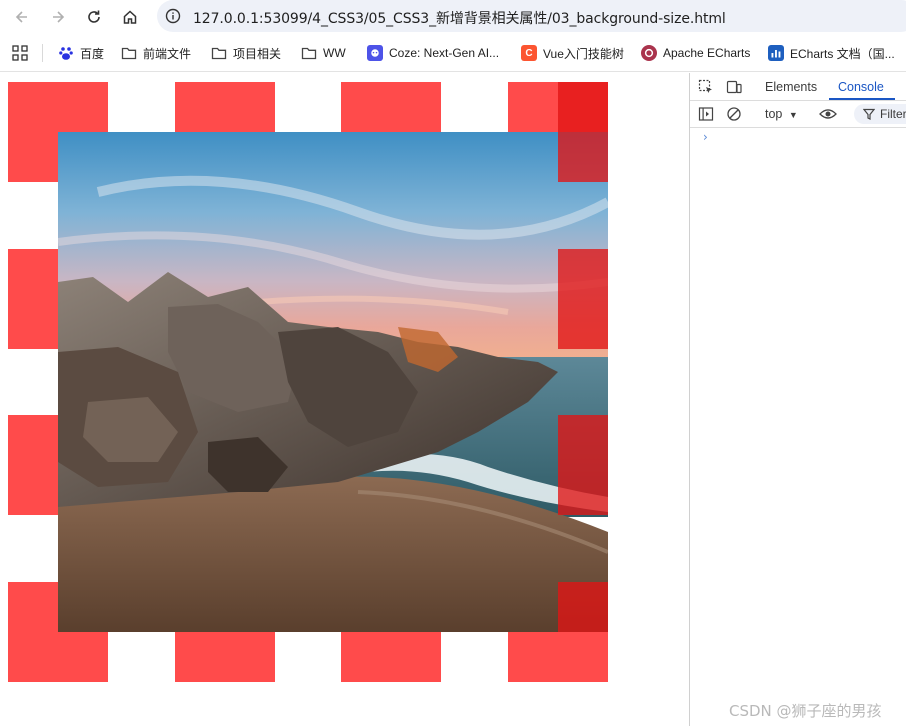 The image size is (906, 726). I want to click on clear-console-icon, so click(734, 114).